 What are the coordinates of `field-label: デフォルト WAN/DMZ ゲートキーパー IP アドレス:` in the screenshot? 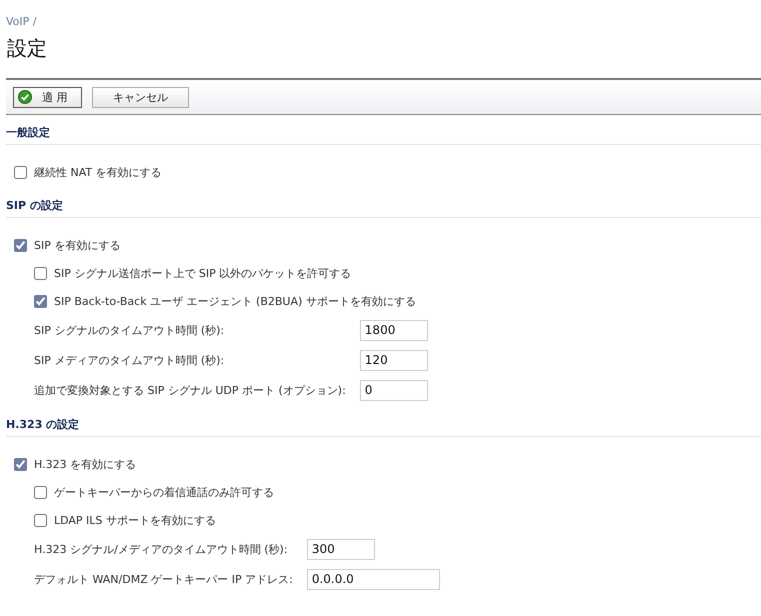 It's located at (163, 580).